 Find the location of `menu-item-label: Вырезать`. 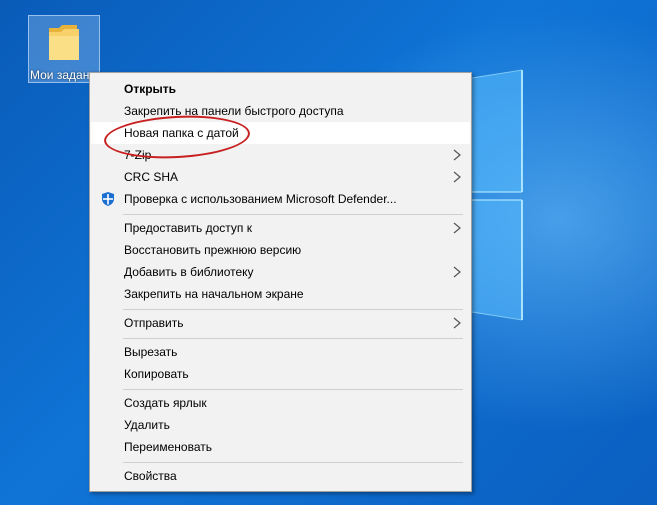

menu-item-label: Вырезать is located at coordinates (151, 352).